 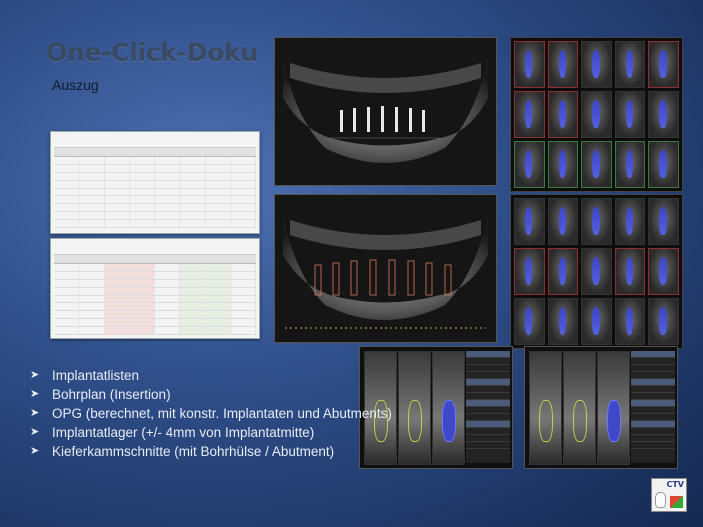 What do you see at coordinates (675, 484) in the screenshot?
I see `logo-text: CTV` at bounding box center [675, 484].